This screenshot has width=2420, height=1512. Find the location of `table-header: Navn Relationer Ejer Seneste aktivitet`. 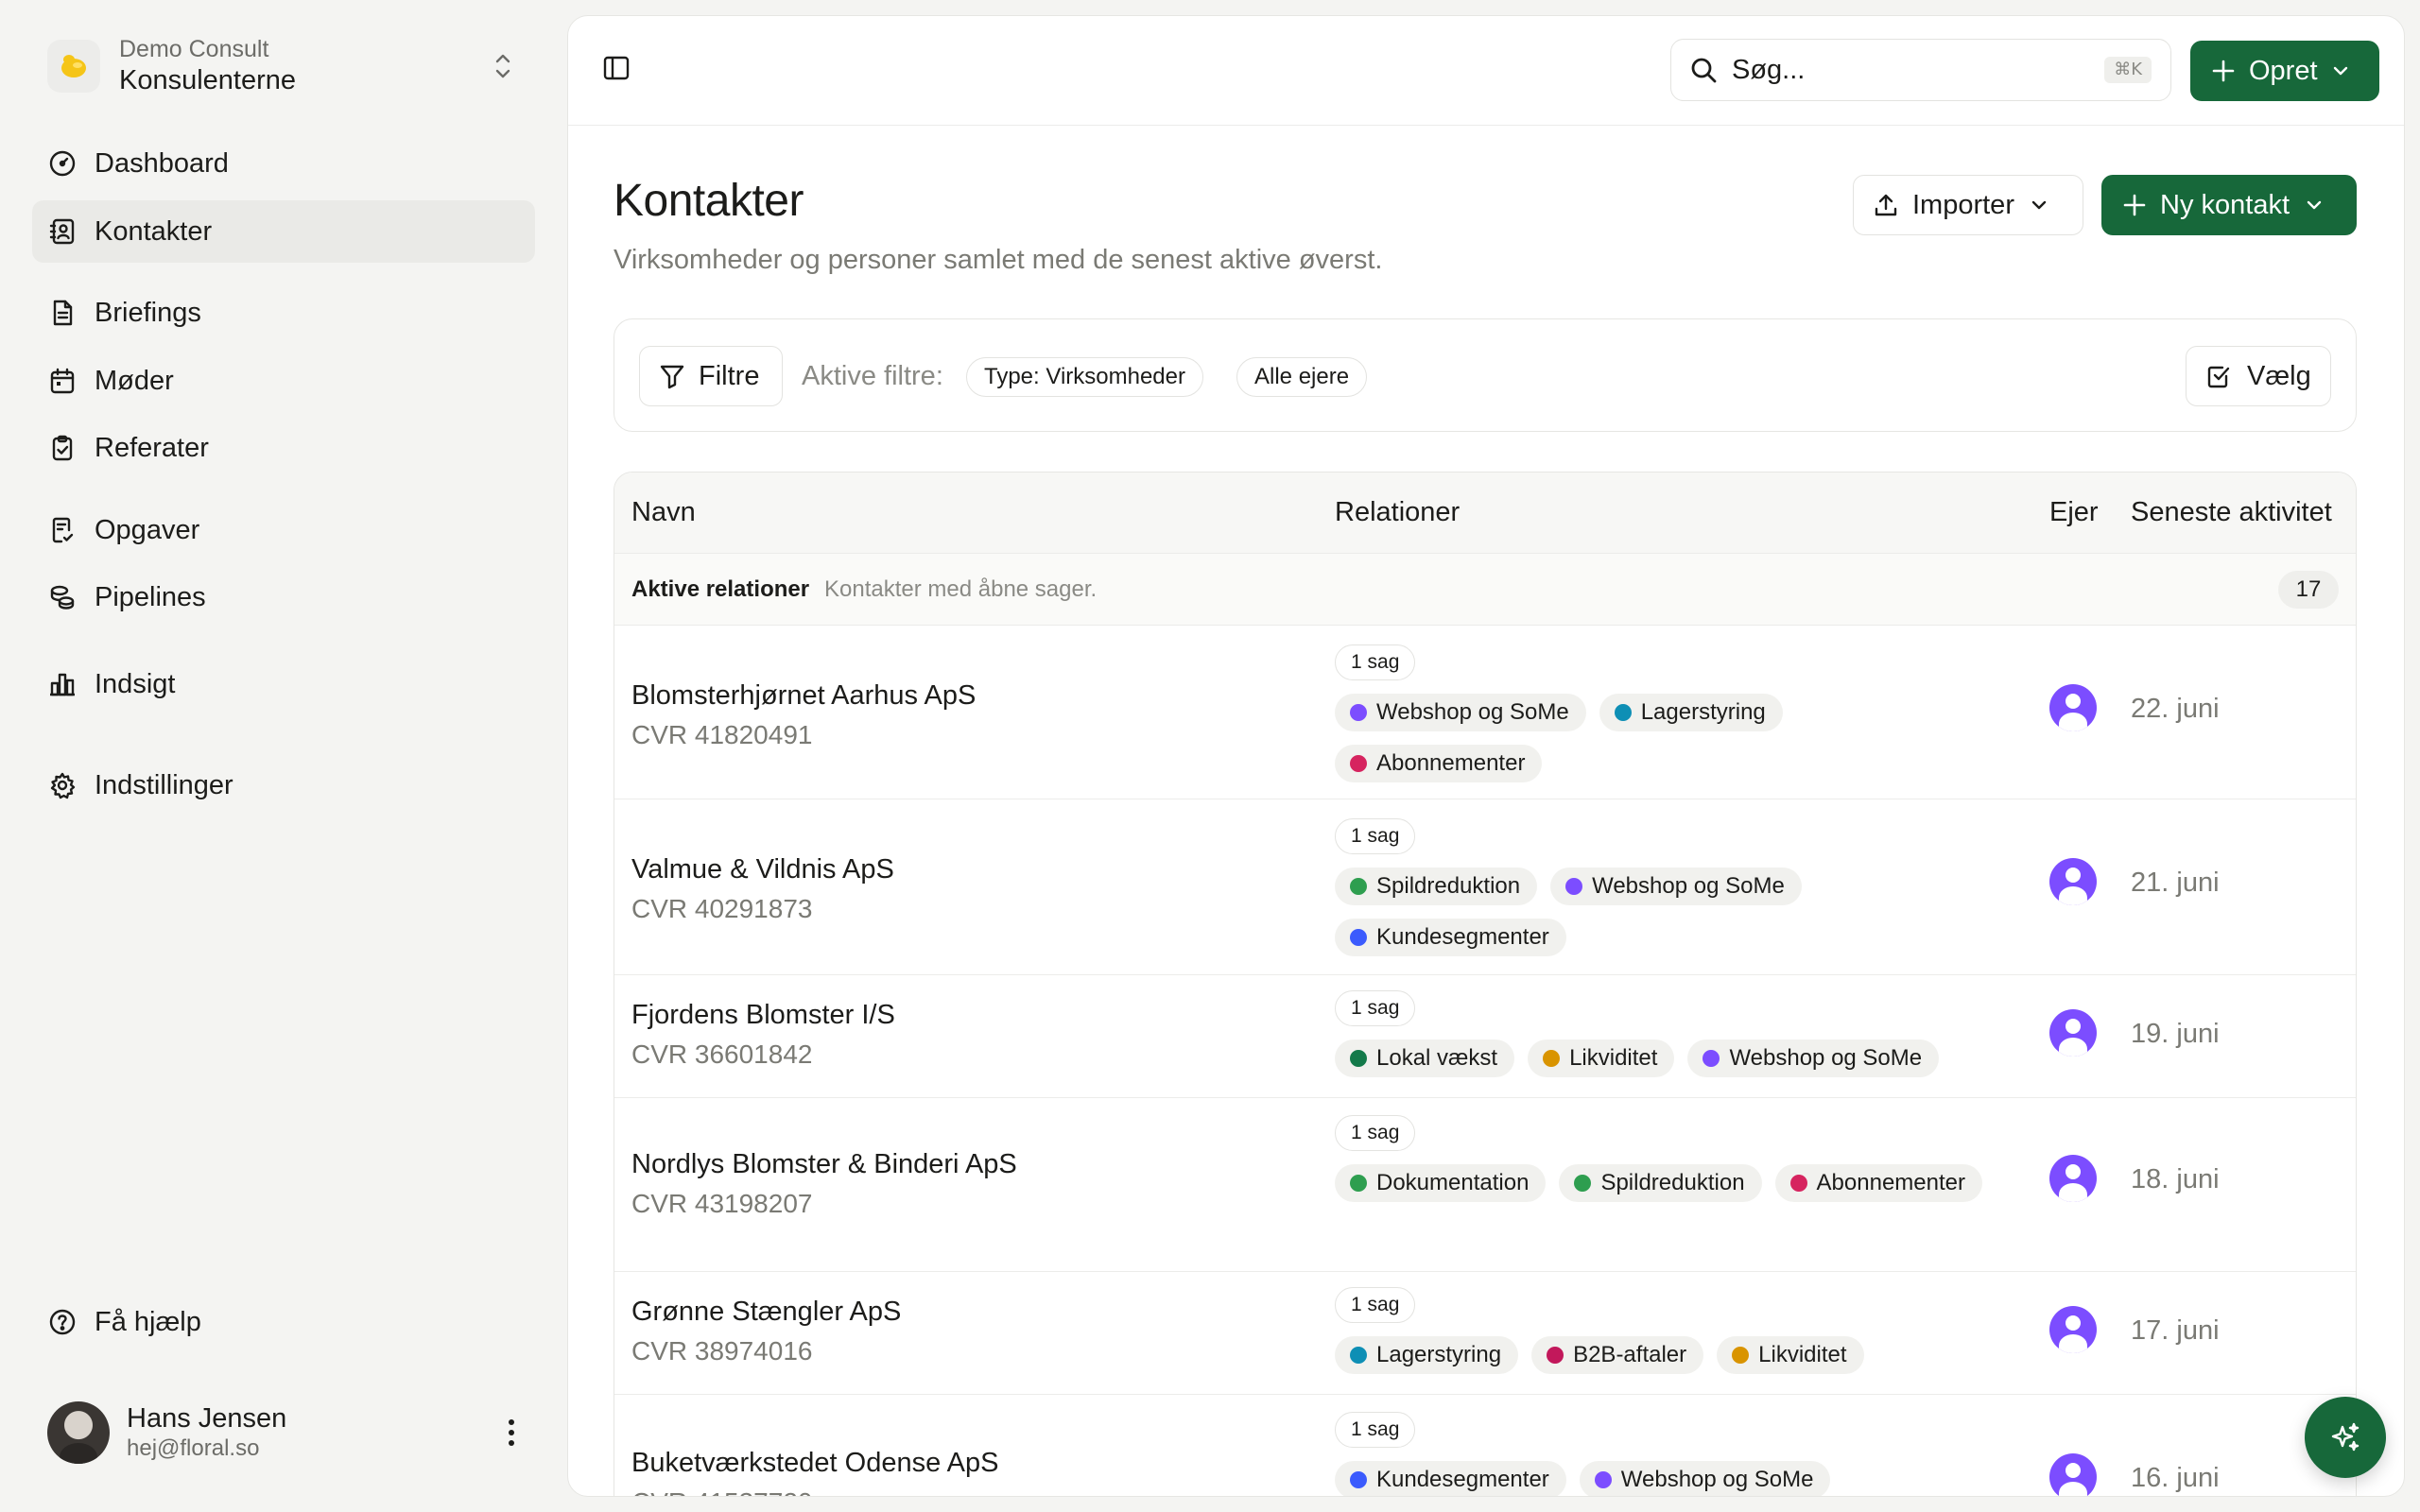

table-header: Navn Relationer Ejer Seneste aktivitet is located at coordinates (1485, 513).